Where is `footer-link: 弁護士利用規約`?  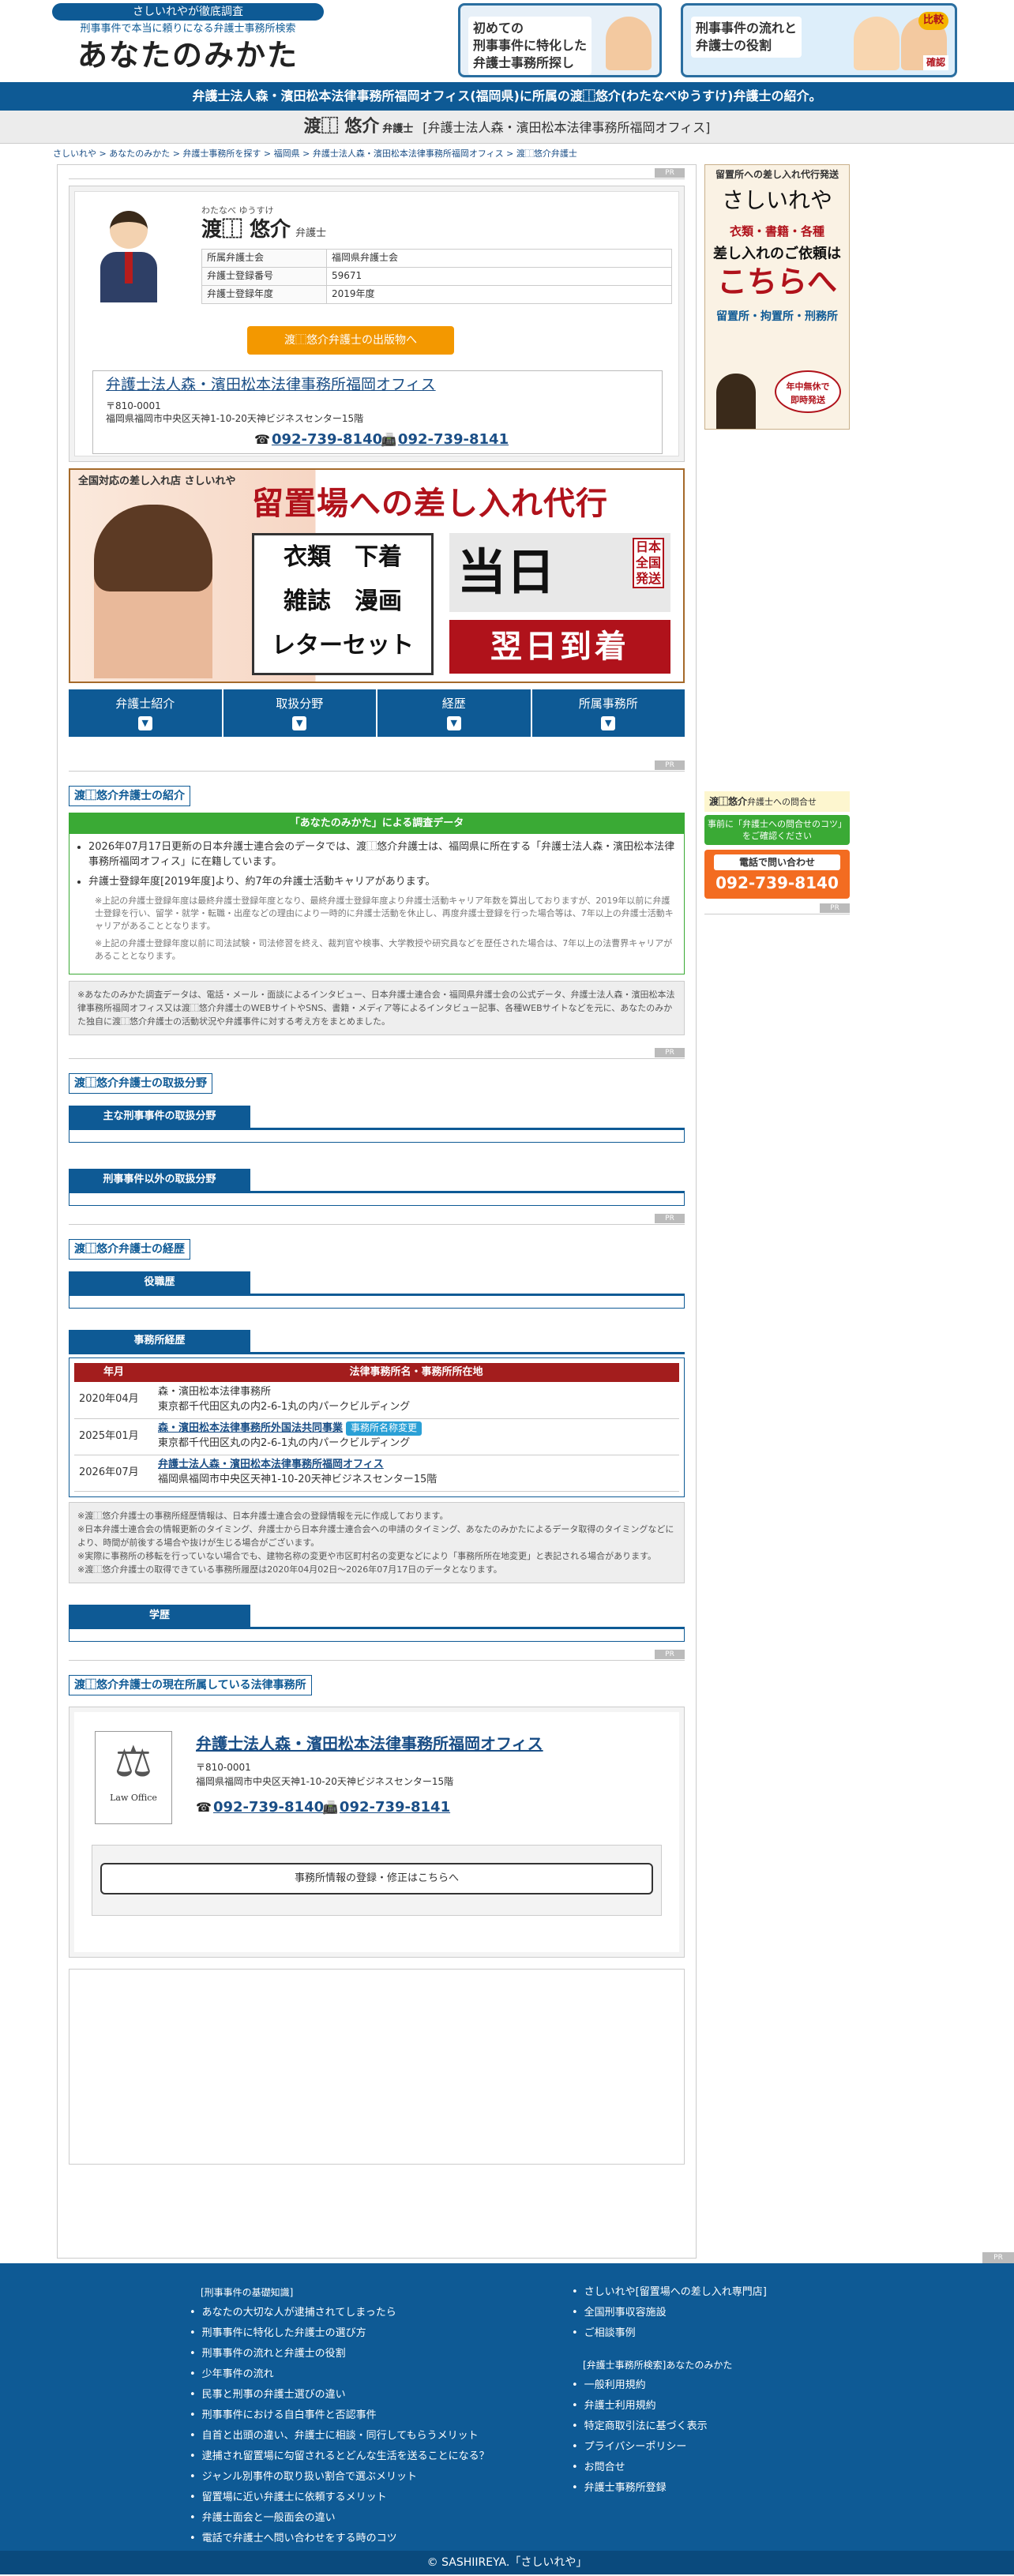
footer-link: 弁護士利用規約 is located at coordinates (670, 2406).